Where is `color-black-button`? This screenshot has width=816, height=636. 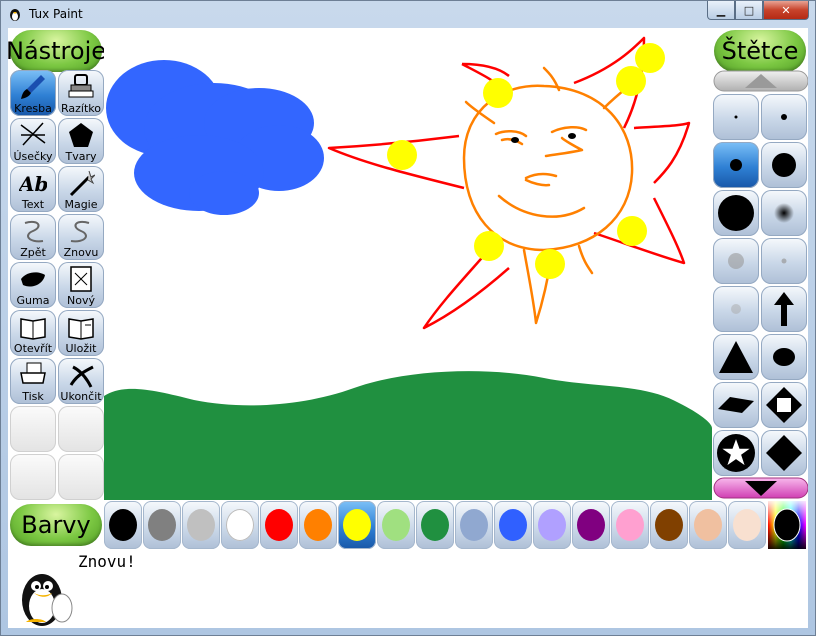 color-black-button is located at coordinates (123, 525).